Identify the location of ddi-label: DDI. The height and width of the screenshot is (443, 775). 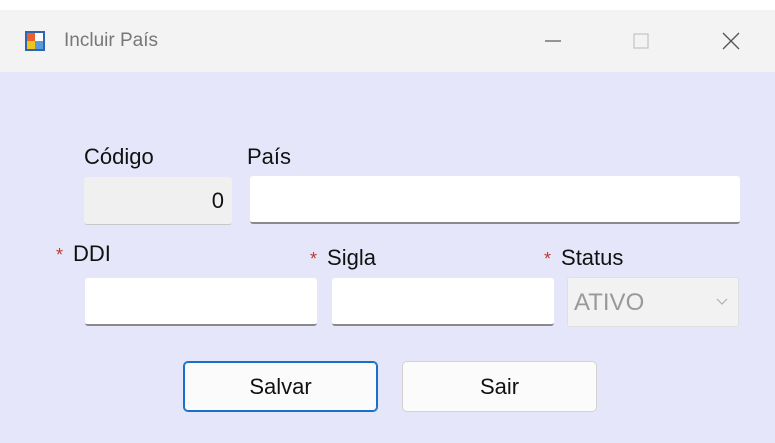
(92, 253).